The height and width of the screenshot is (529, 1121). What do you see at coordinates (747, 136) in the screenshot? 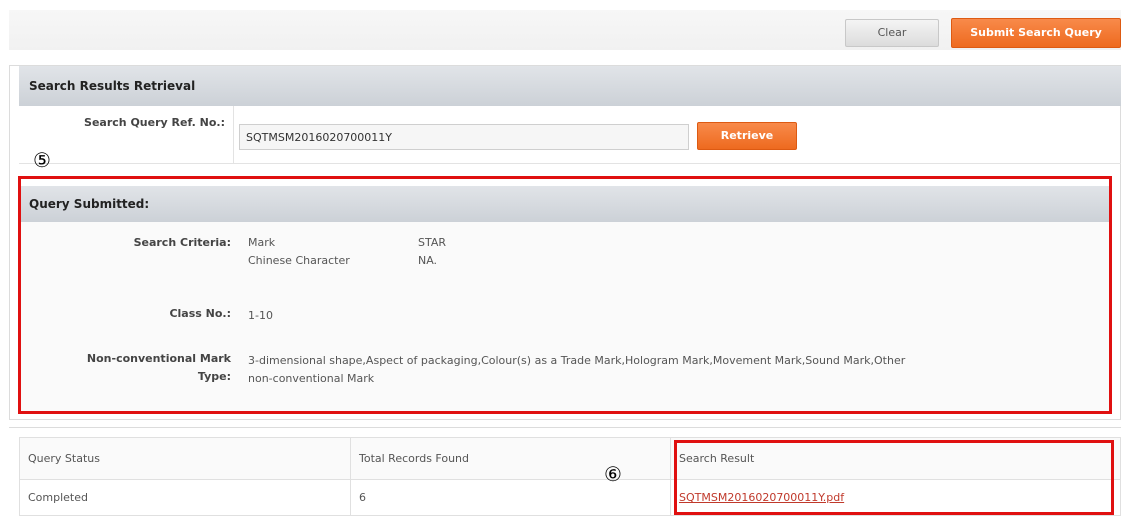
I see `retrieve-button: Retrieve` at bounding box center [747, 136].